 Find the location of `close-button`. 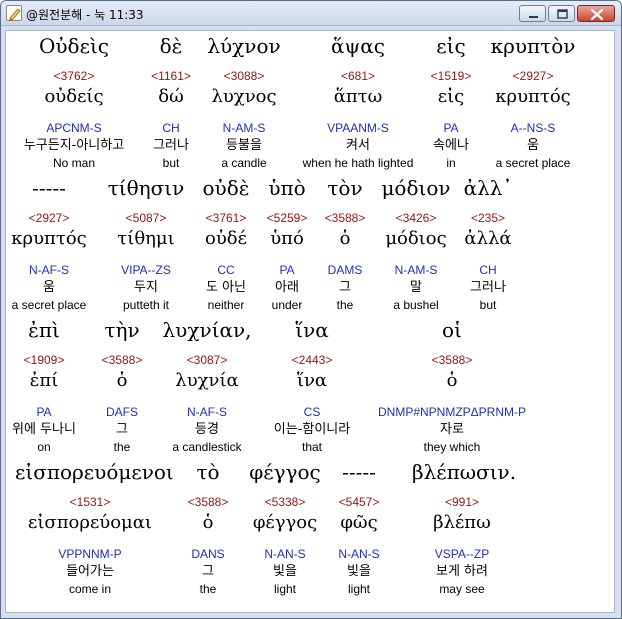

close-button is located at coordinates (596, 13).